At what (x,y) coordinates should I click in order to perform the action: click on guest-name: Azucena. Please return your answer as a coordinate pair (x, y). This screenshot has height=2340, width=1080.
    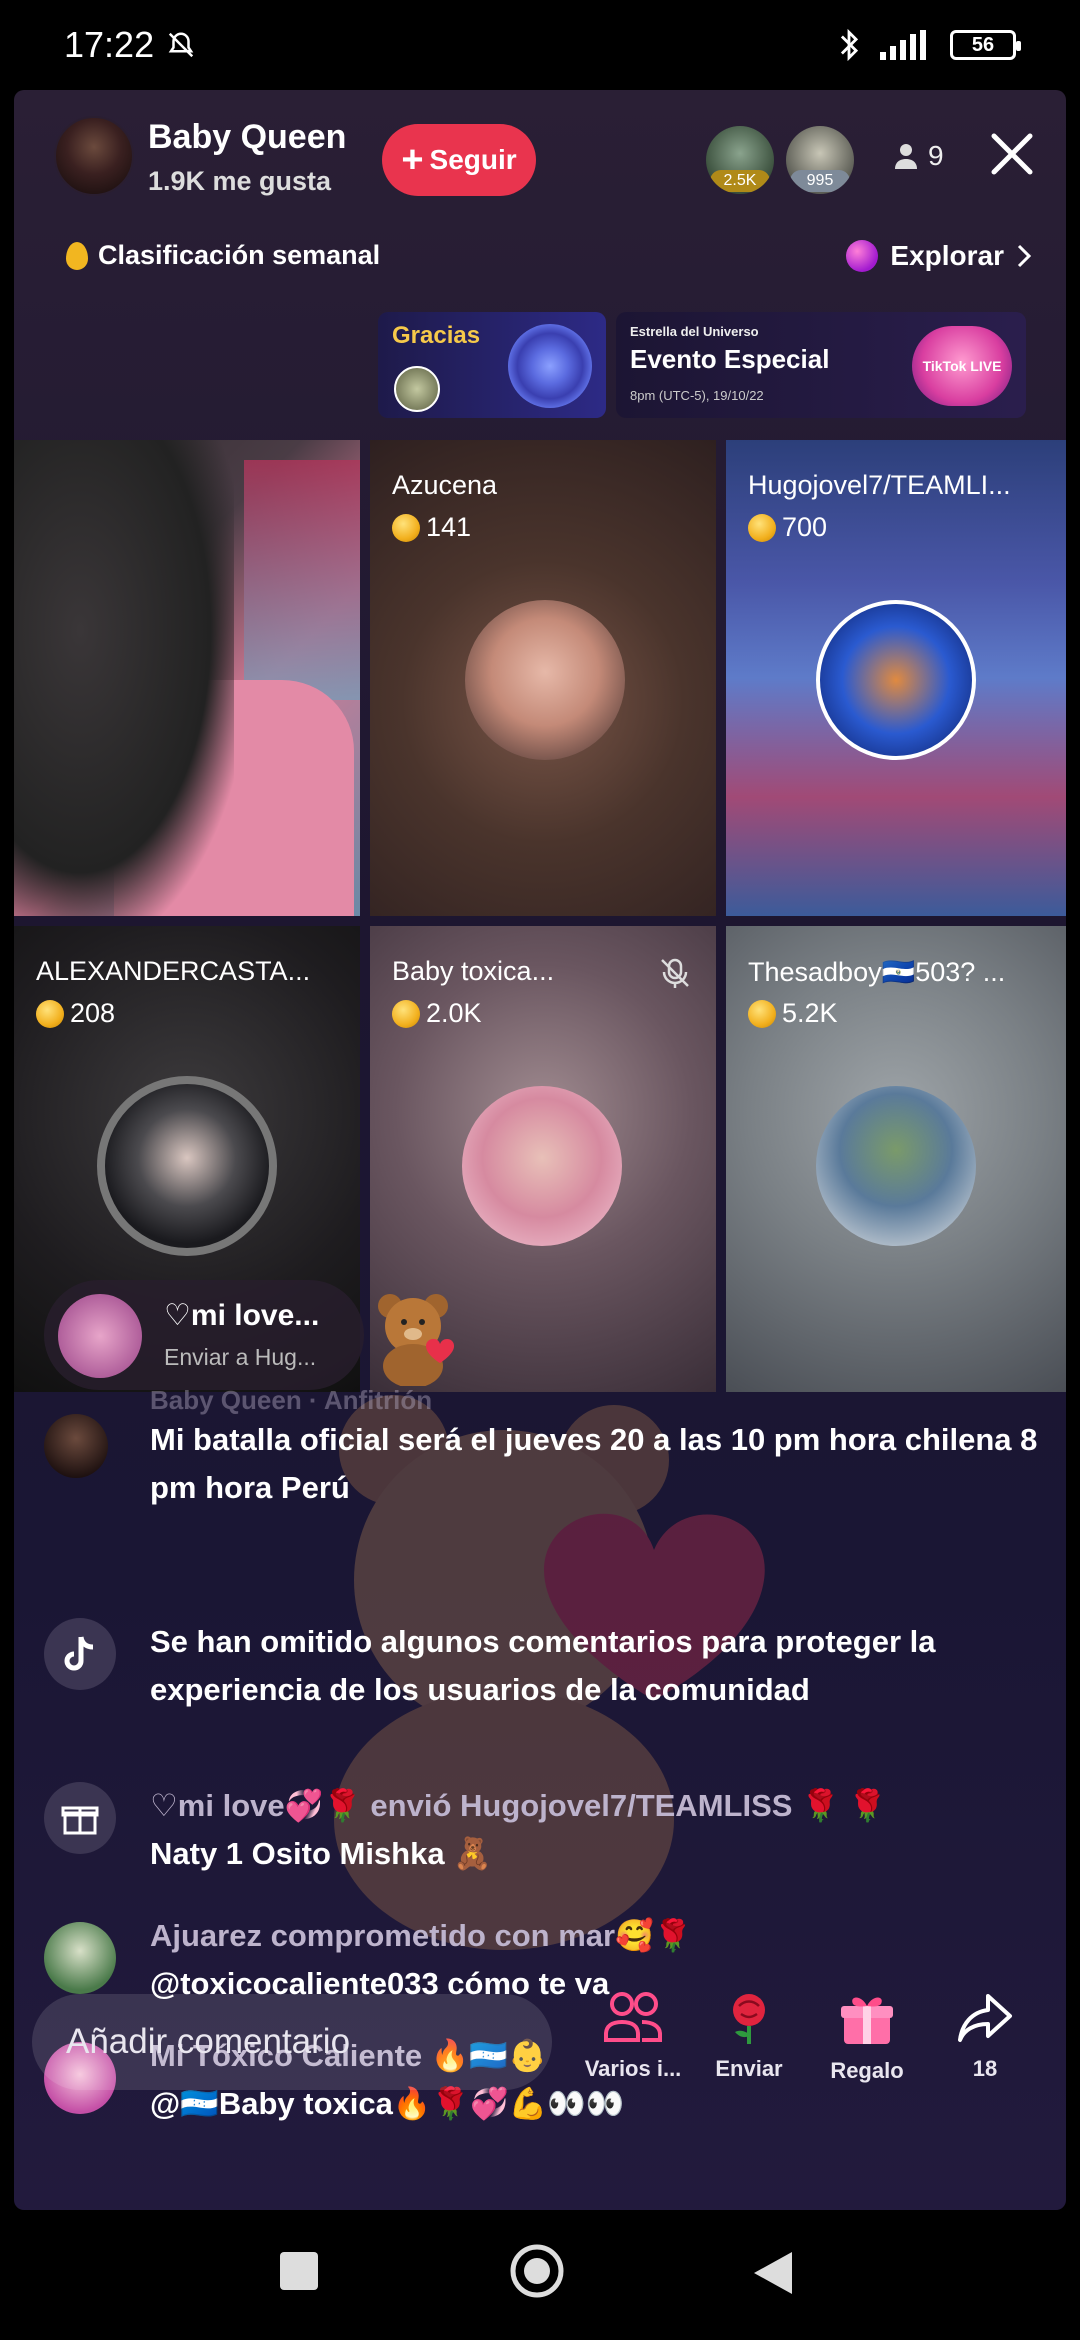
    Looking at the image, I should click on (445, 485).